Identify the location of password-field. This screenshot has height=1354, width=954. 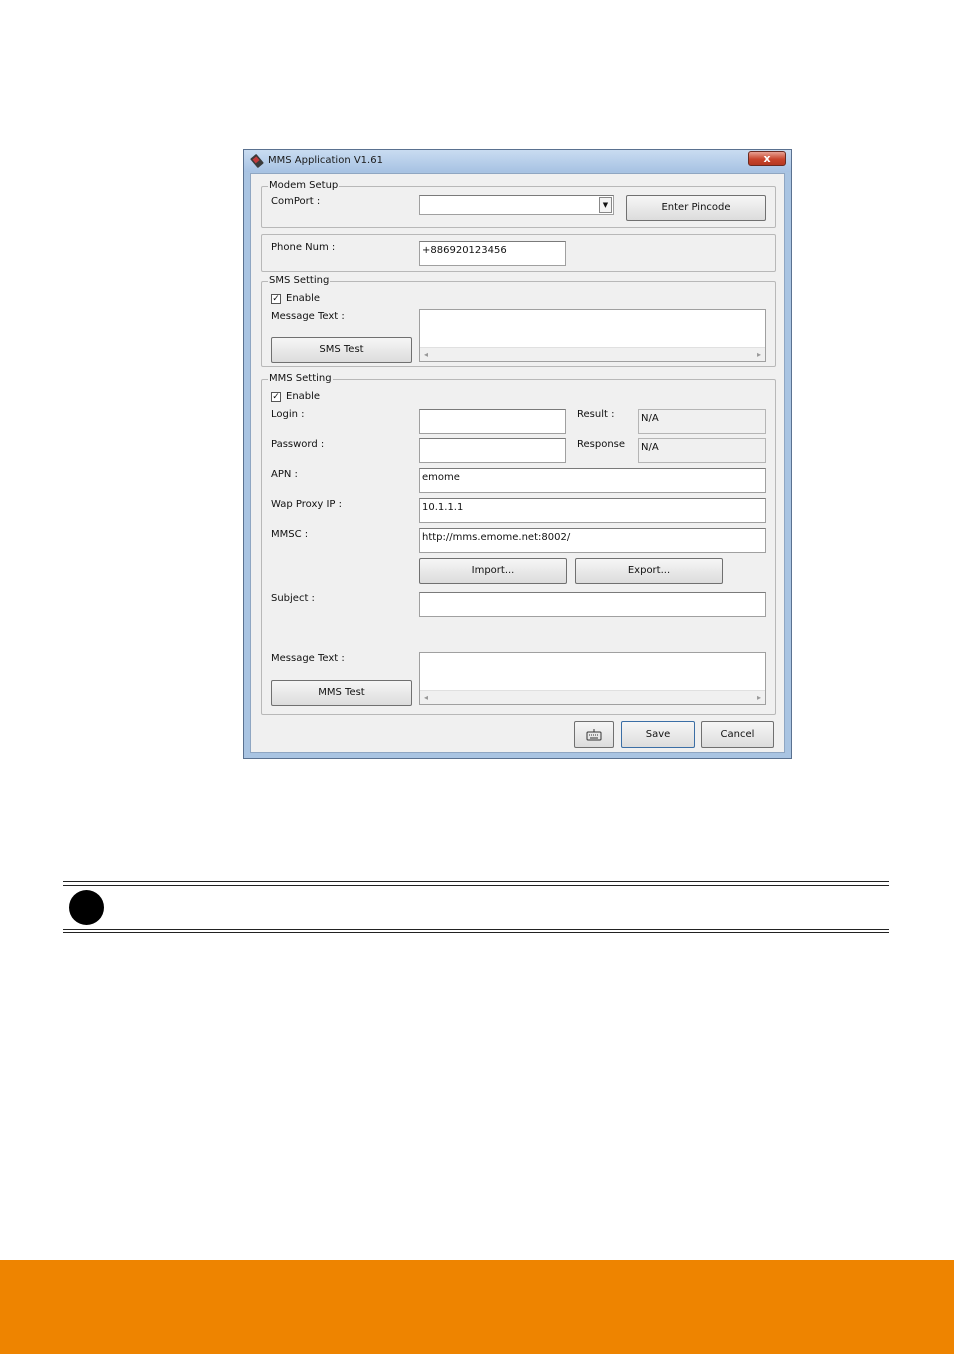
(492, 450).